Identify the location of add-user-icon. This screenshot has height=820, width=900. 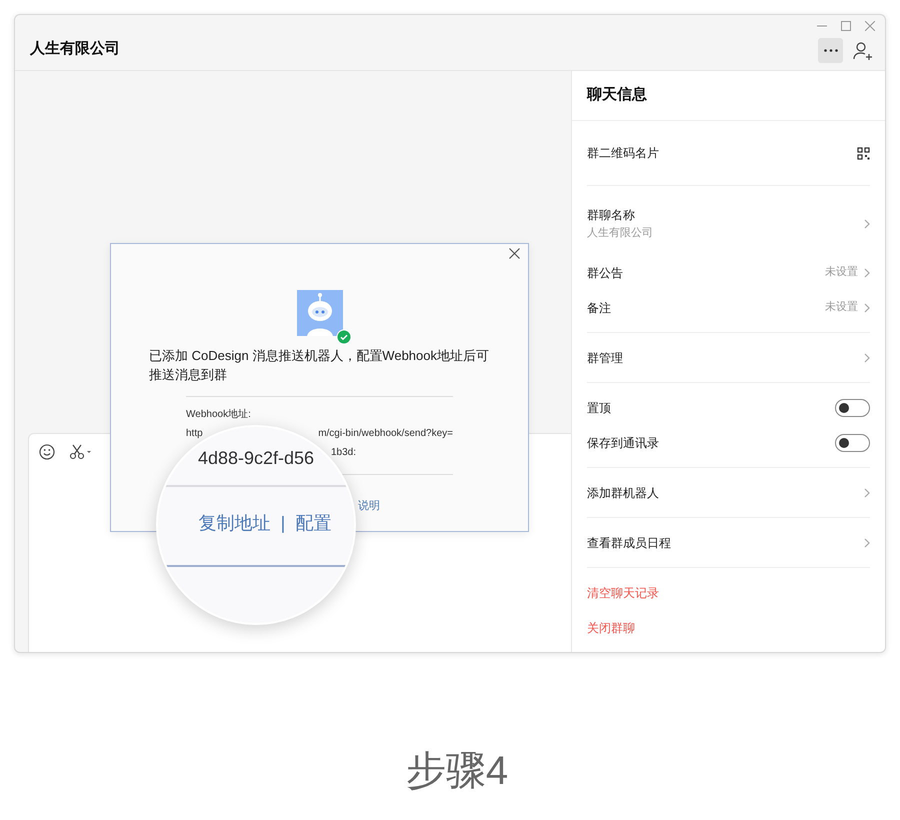
(863, 51).